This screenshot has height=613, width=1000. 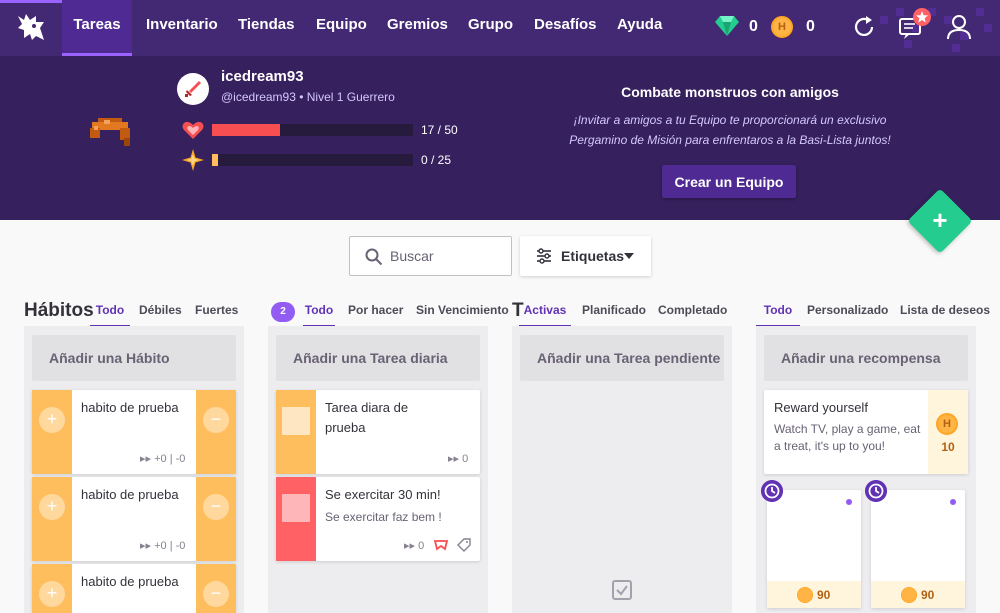 I want to click on search-input, so click(x=447, y=256).